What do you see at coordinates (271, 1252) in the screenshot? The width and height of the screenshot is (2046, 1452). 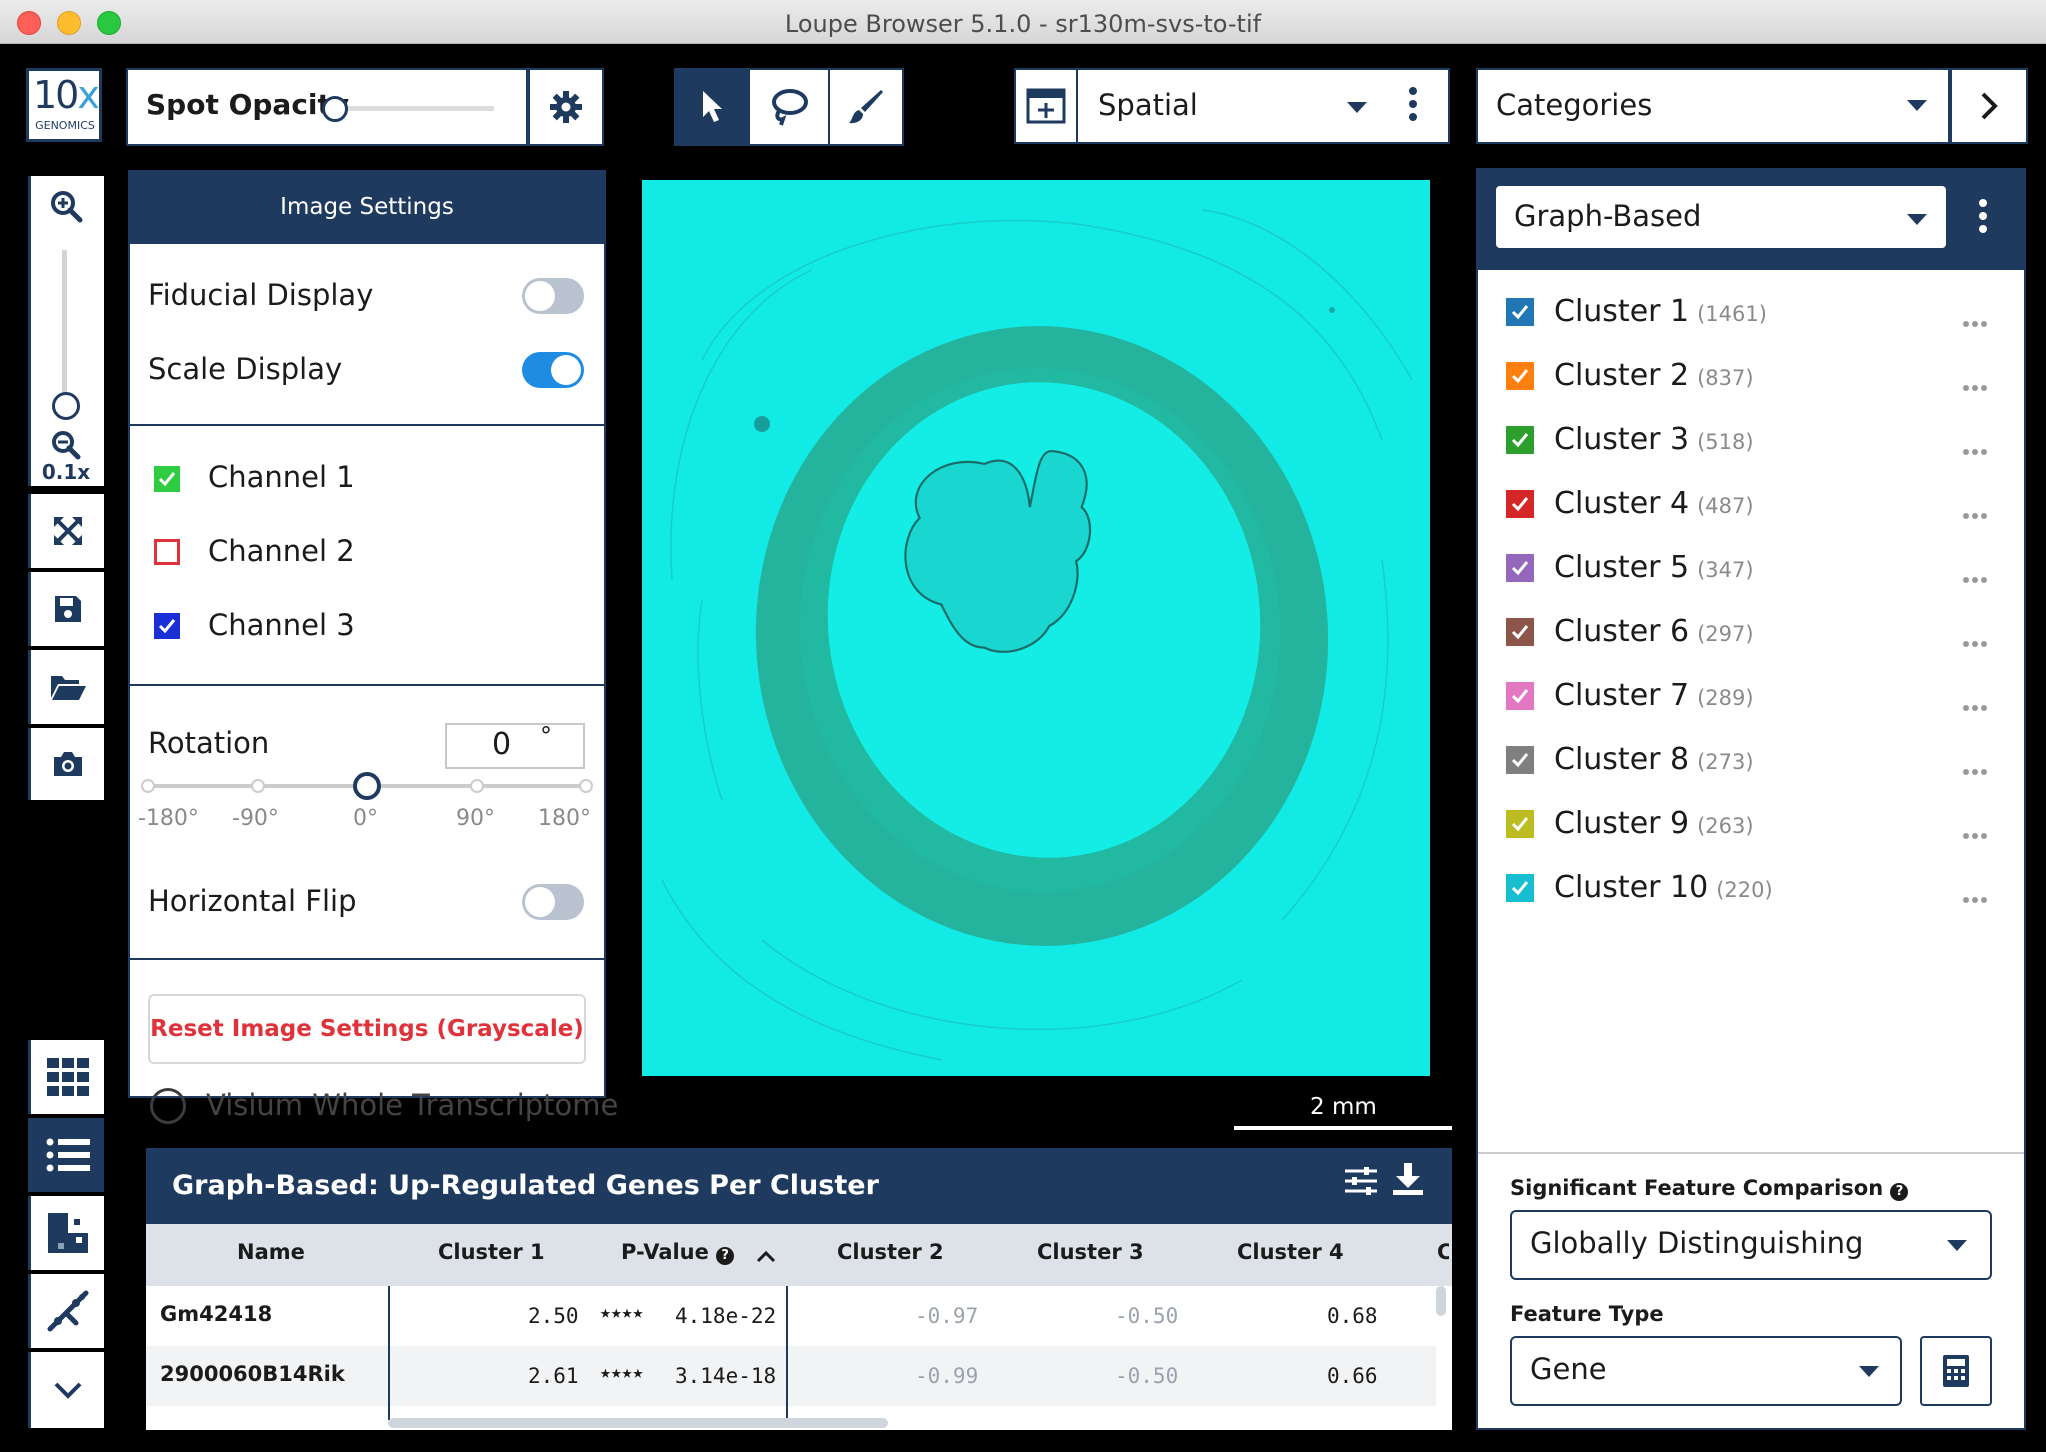 I see `column-name: Name` at bounding box center [271, 1252].